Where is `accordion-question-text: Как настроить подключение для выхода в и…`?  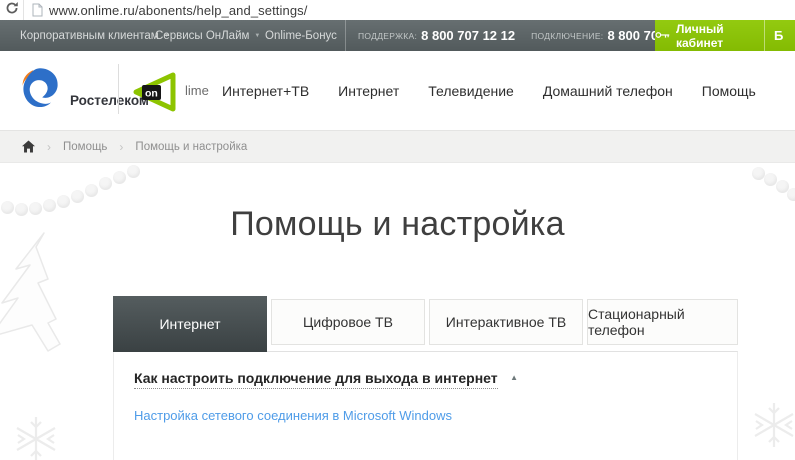
accordion-question-text: Как настроить подключение для выхода в и… is located at coordinates (316, 379).